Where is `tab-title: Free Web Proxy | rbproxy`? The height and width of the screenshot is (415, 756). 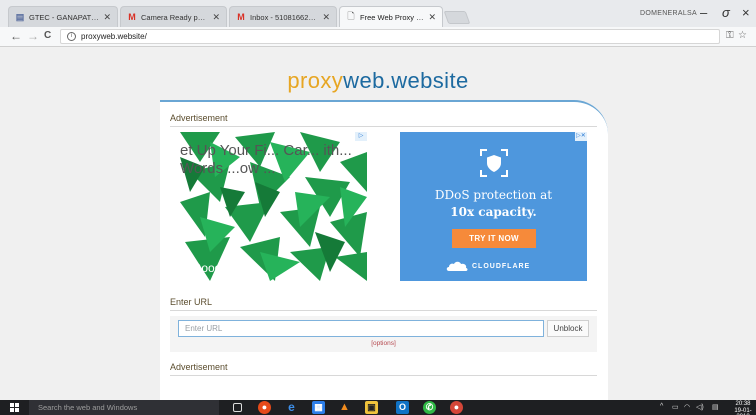 tab-title: Free Web Proxy | rbproxy is located at coordinates (392, 17).